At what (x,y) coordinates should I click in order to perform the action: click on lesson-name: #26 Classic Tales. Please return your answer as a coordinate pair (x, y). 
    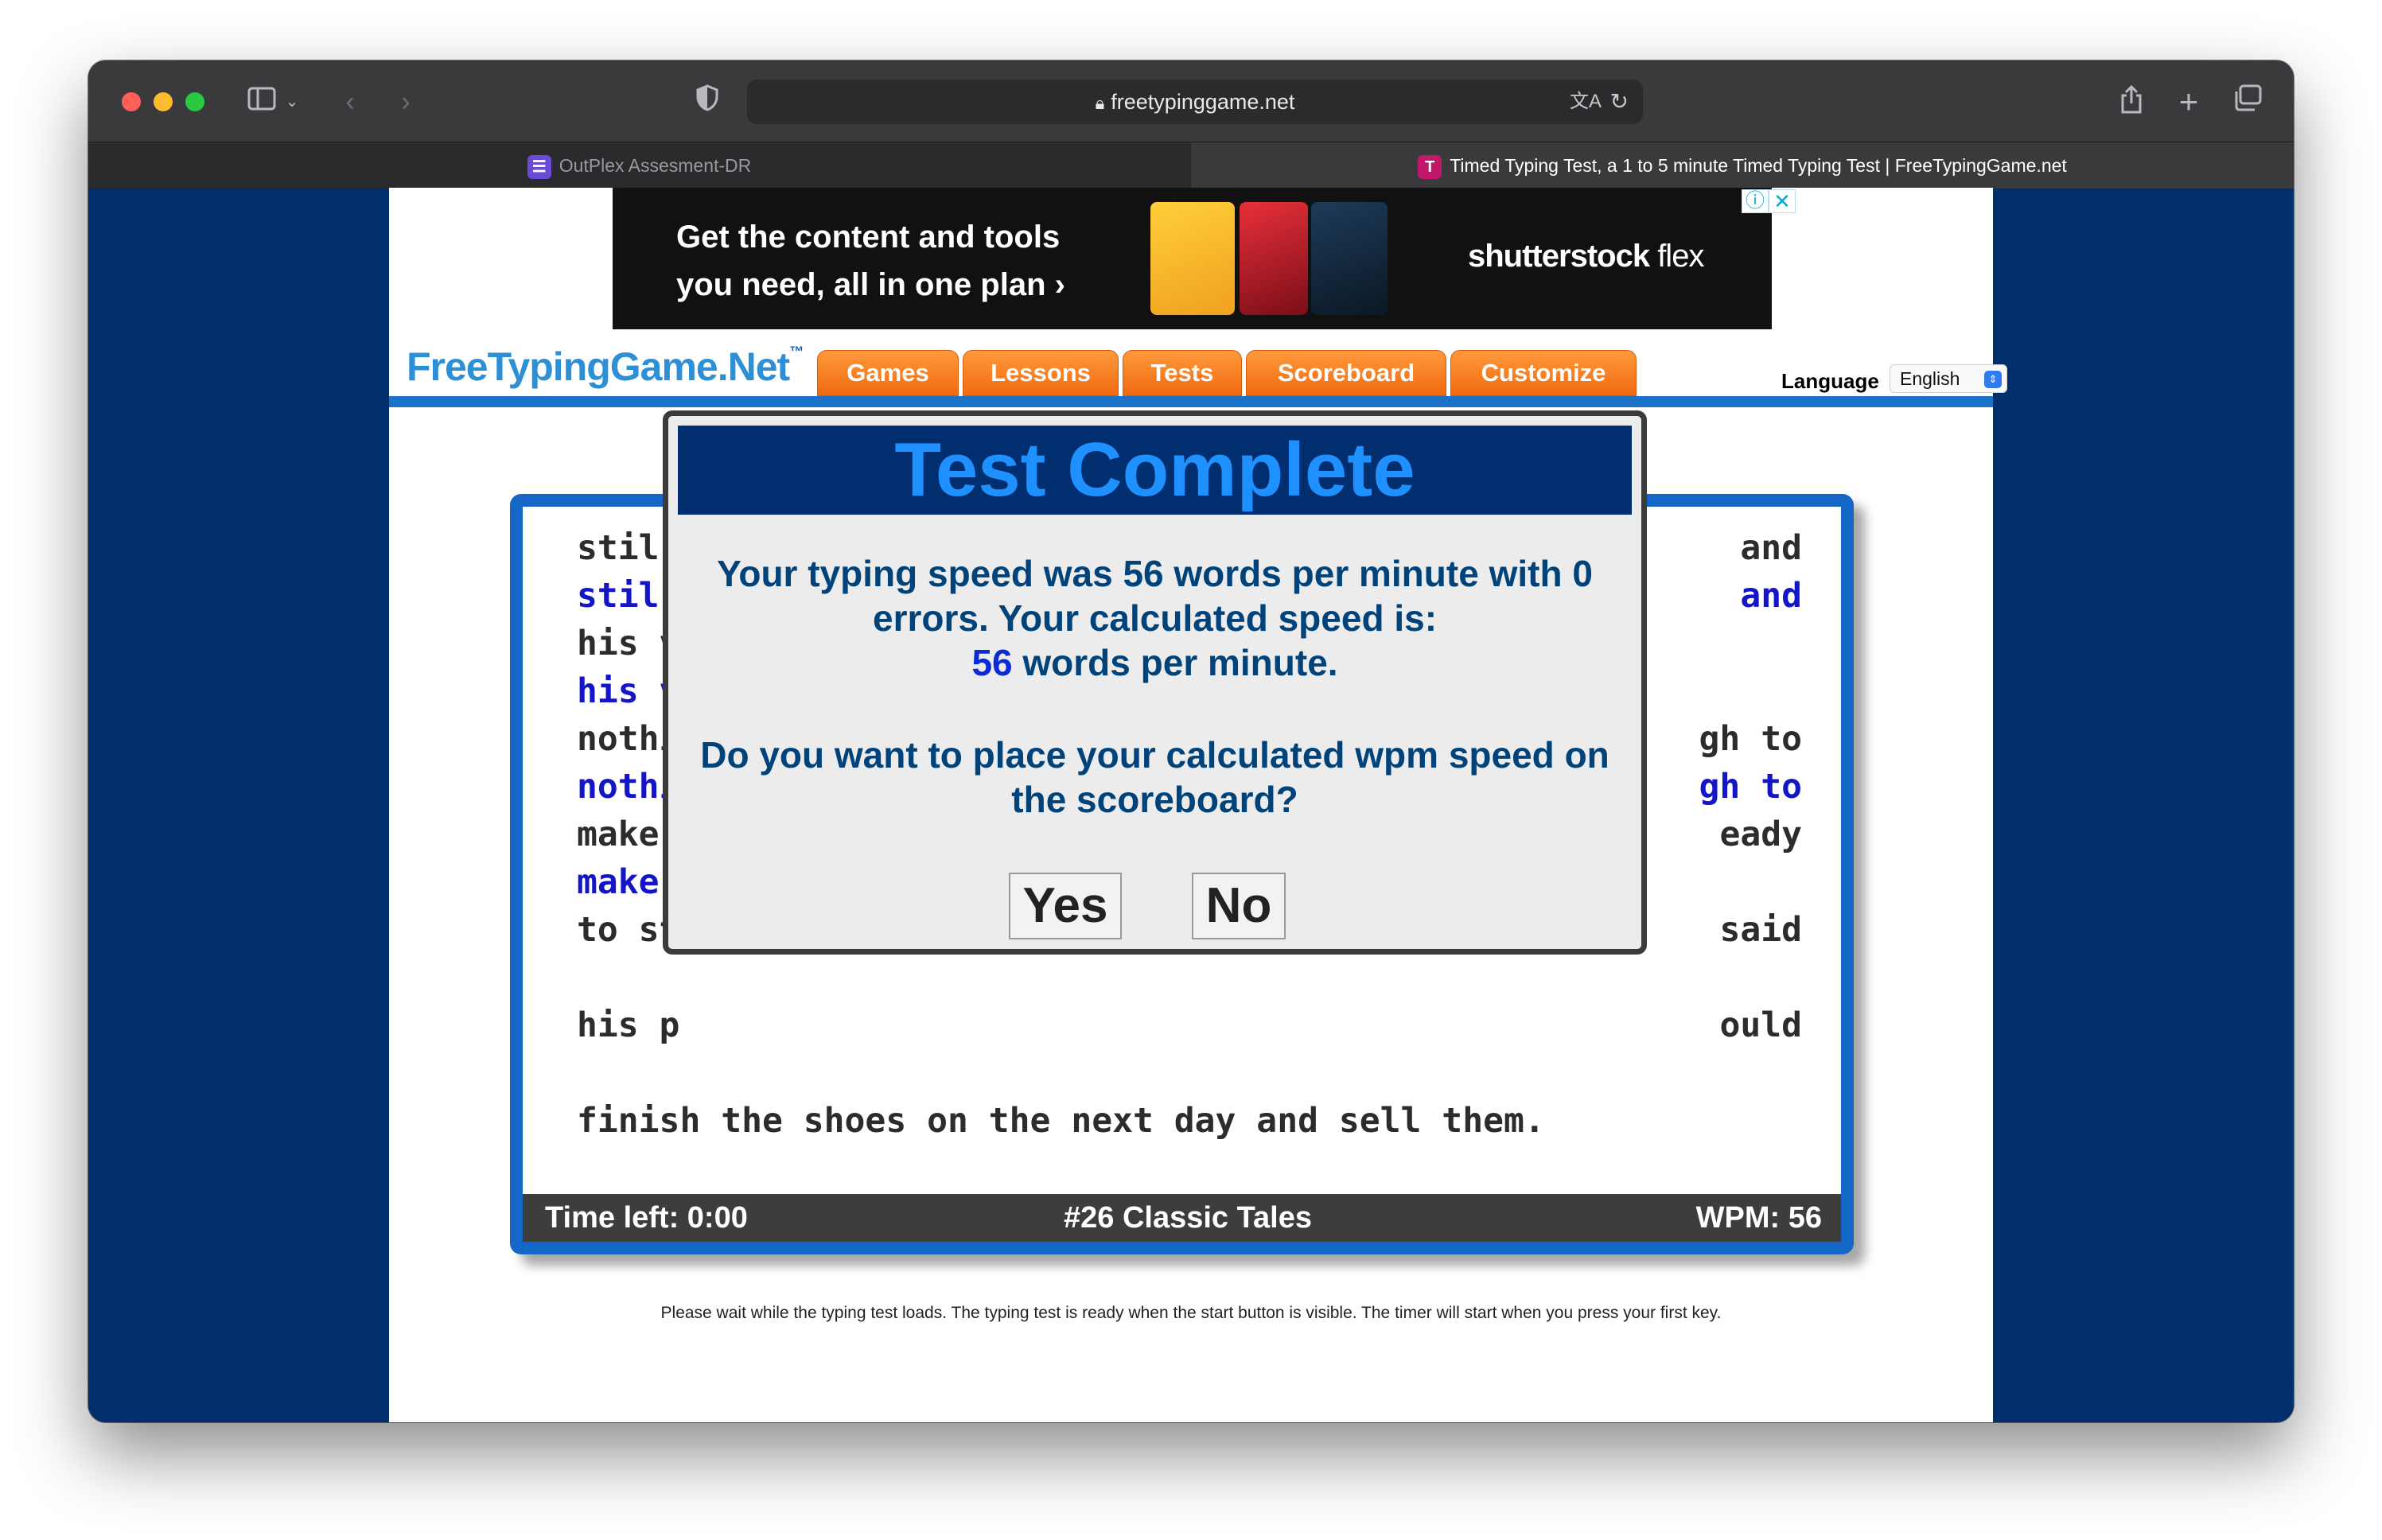
    Looking at the image, I should click on (1188, 1218).